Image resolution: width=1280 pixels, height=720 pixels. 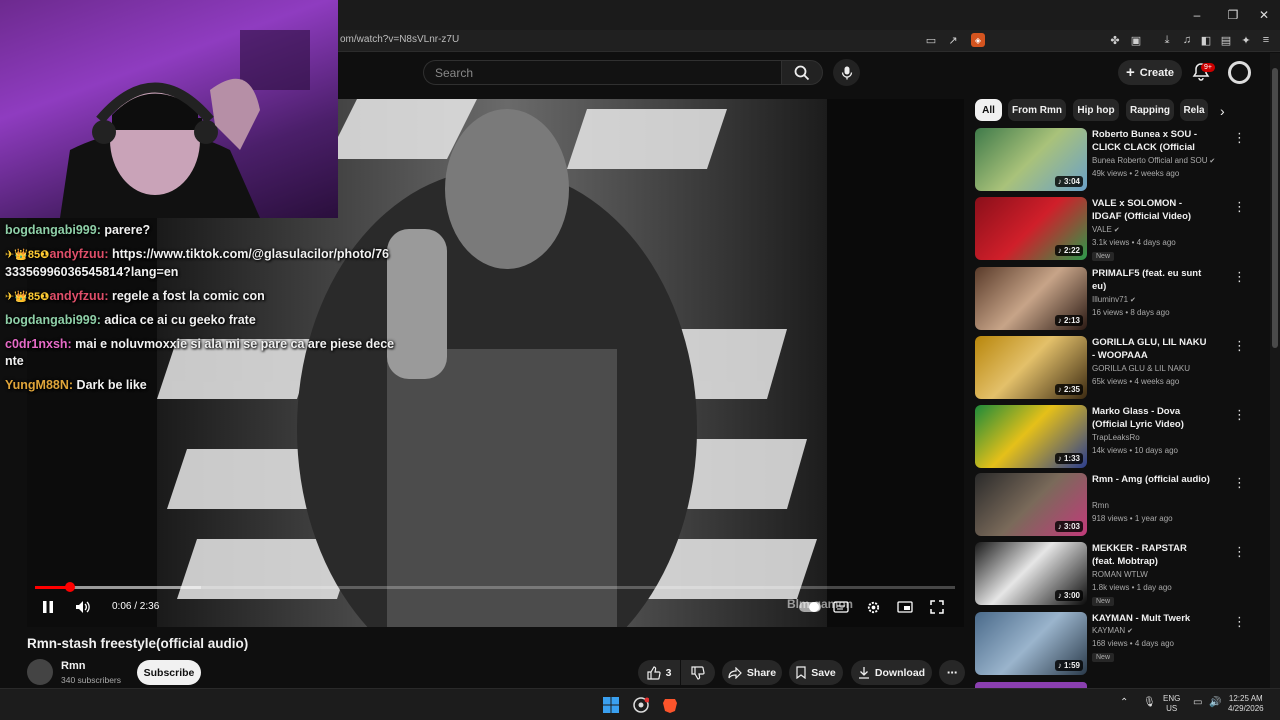 What do you see at coordinates (1106, 229) in the screenshot?
I see `recommendation-channel: VALE ✔` at bounding box center [1106, 229].